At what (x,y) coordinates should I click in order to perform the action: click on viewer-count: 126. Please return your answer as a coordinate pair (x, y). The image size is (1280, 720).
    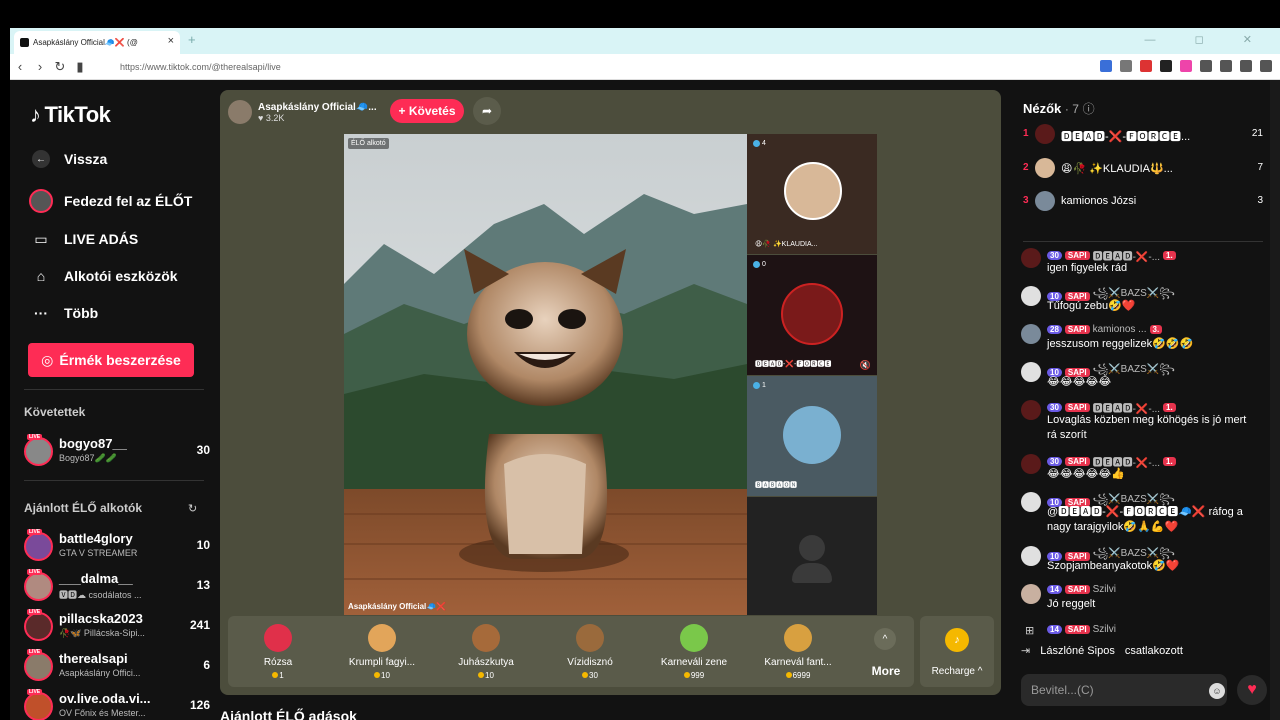
    Looking at the image, I should click on (199, 705).